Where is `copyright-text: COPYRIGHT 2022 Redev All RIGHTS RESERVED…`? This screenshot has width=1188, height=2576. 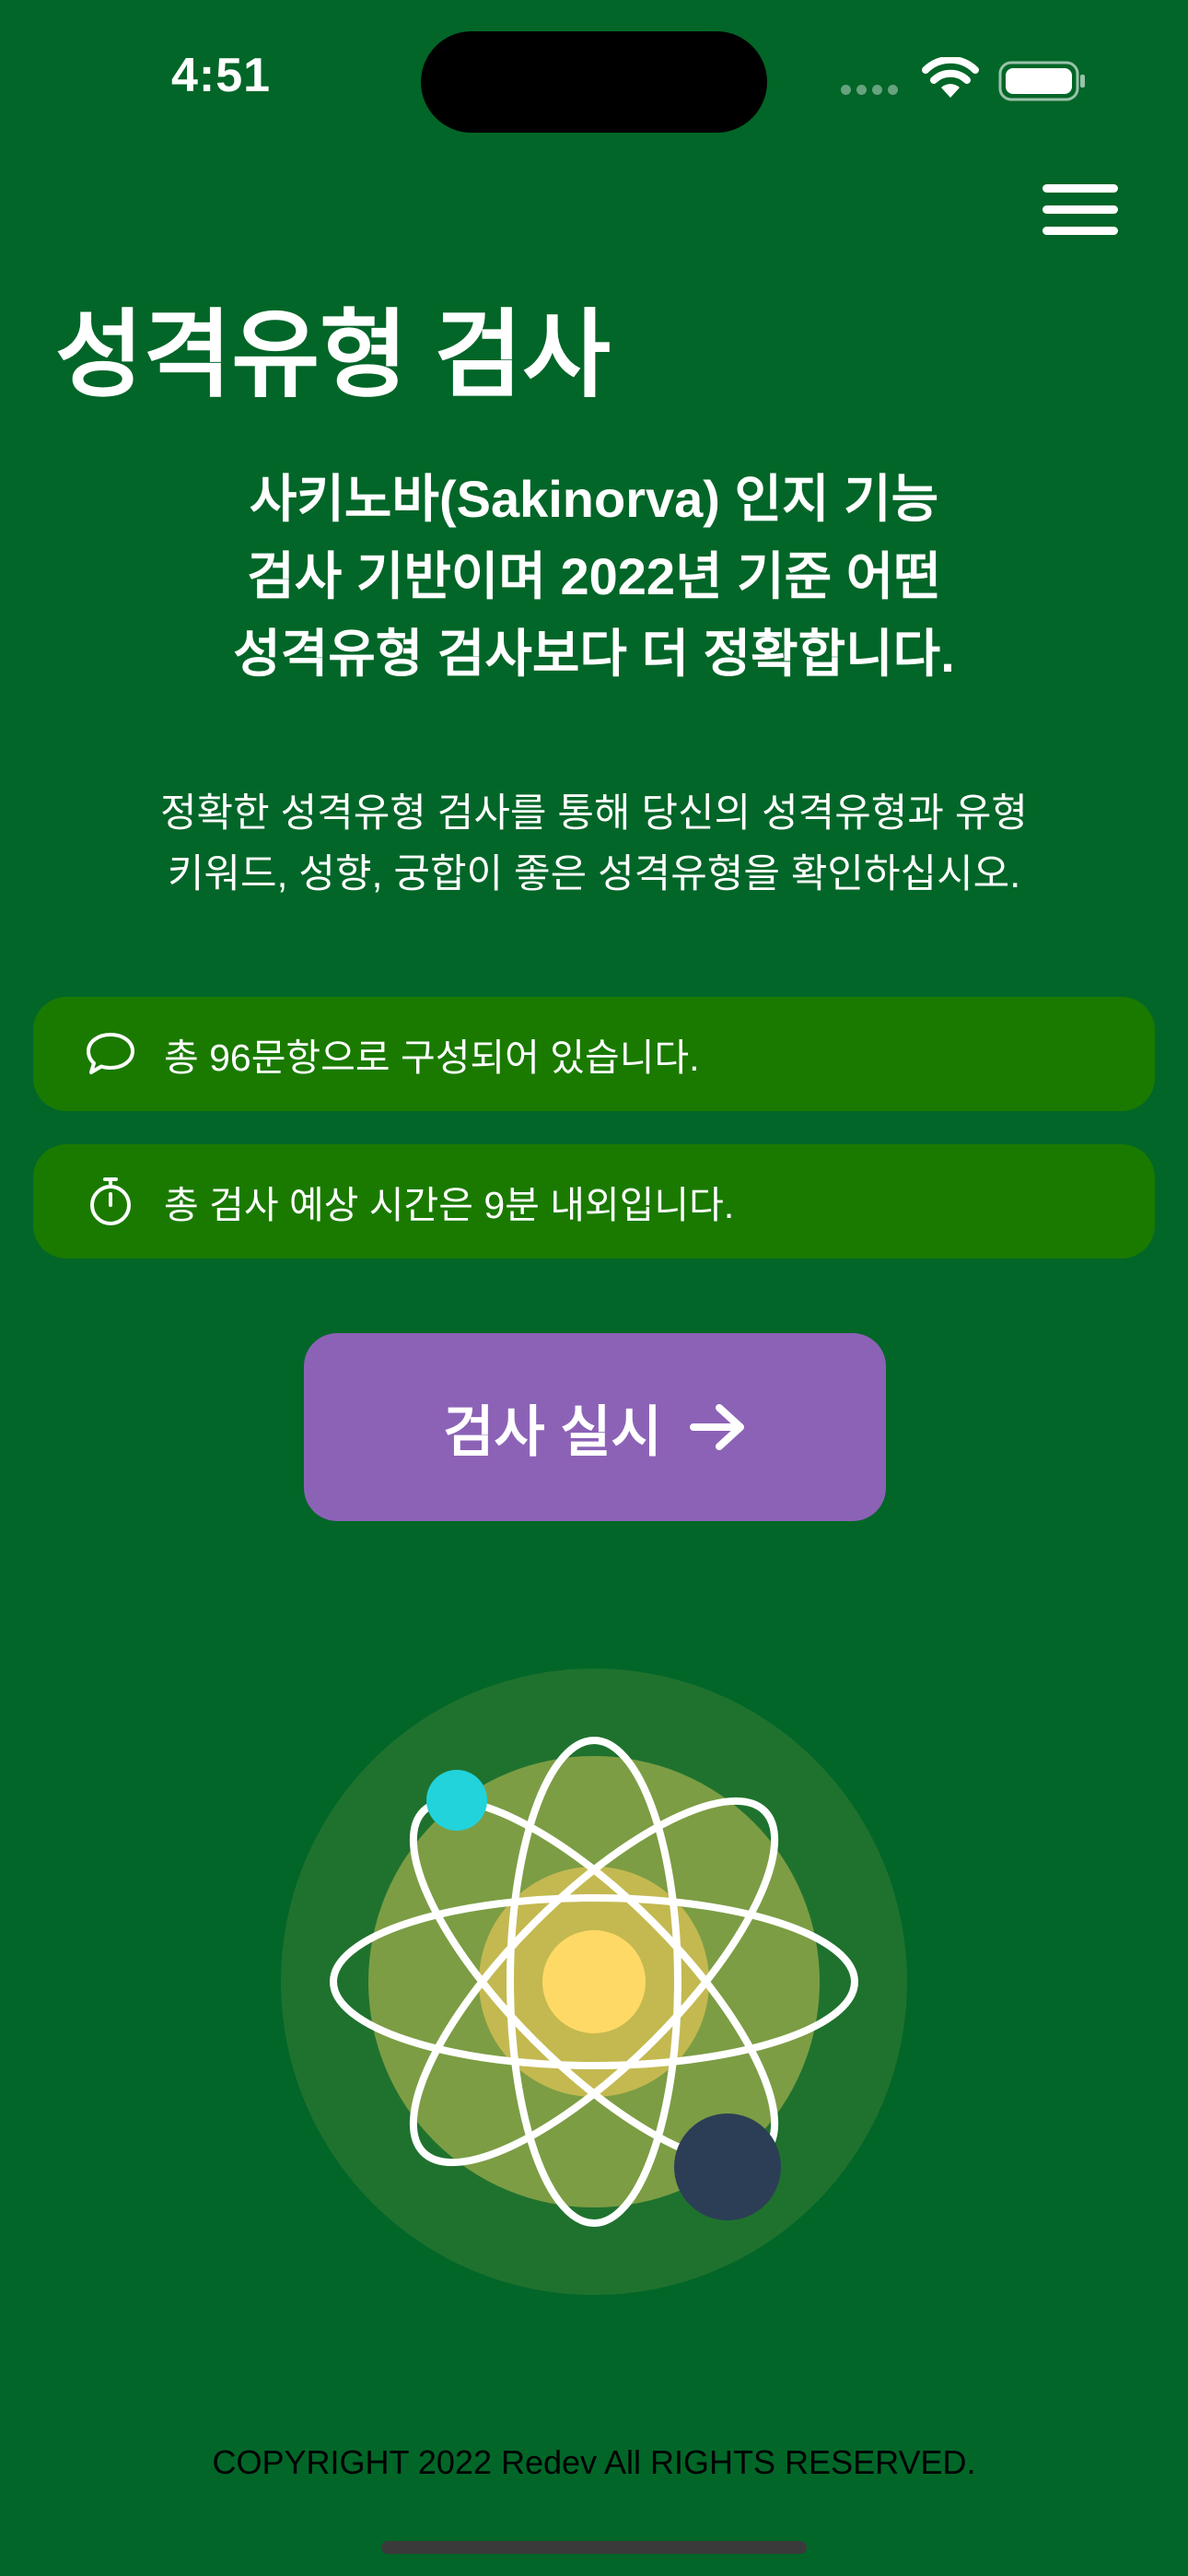
copyright-text: COPYRIGHT 2022 Redev All RIGHTS RESERVED… is located at coordinates (594, 2462).